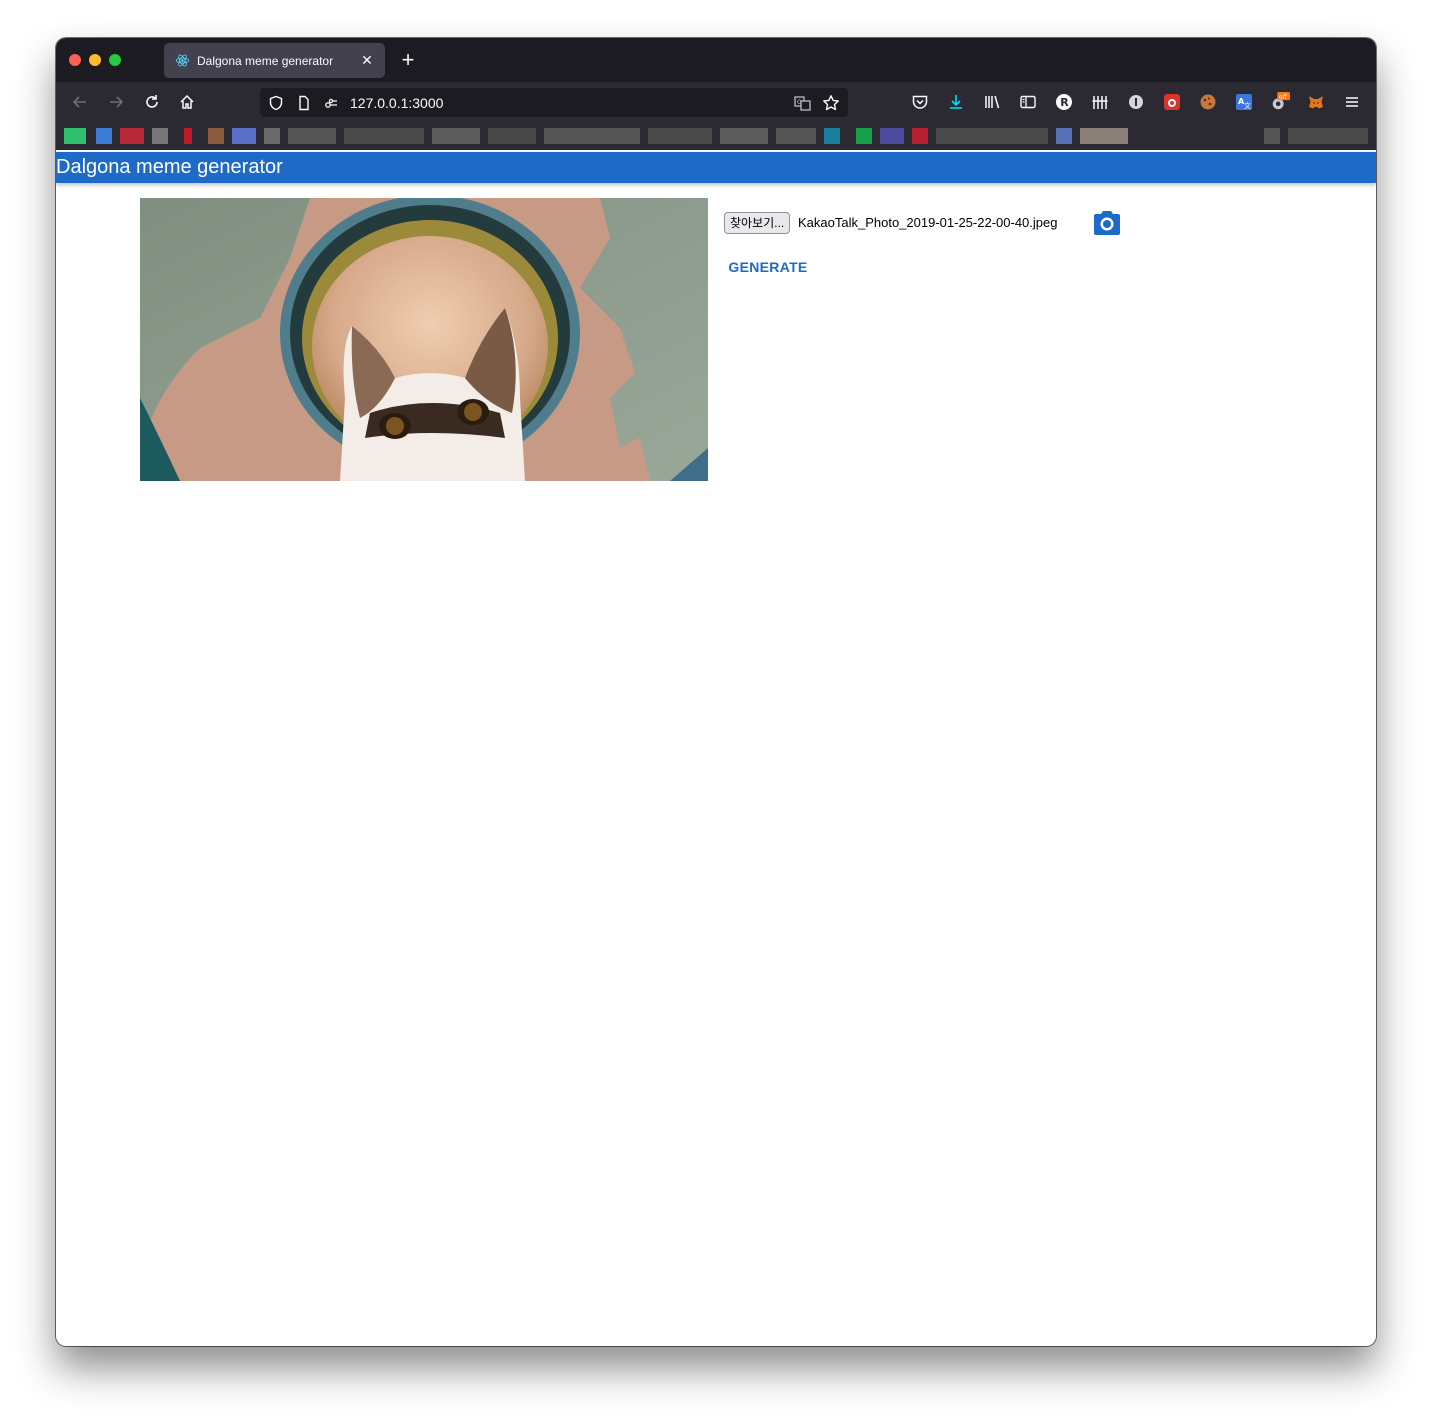 The image size is (1432, 1420). I want to click on download-icon, so click(956, 102).